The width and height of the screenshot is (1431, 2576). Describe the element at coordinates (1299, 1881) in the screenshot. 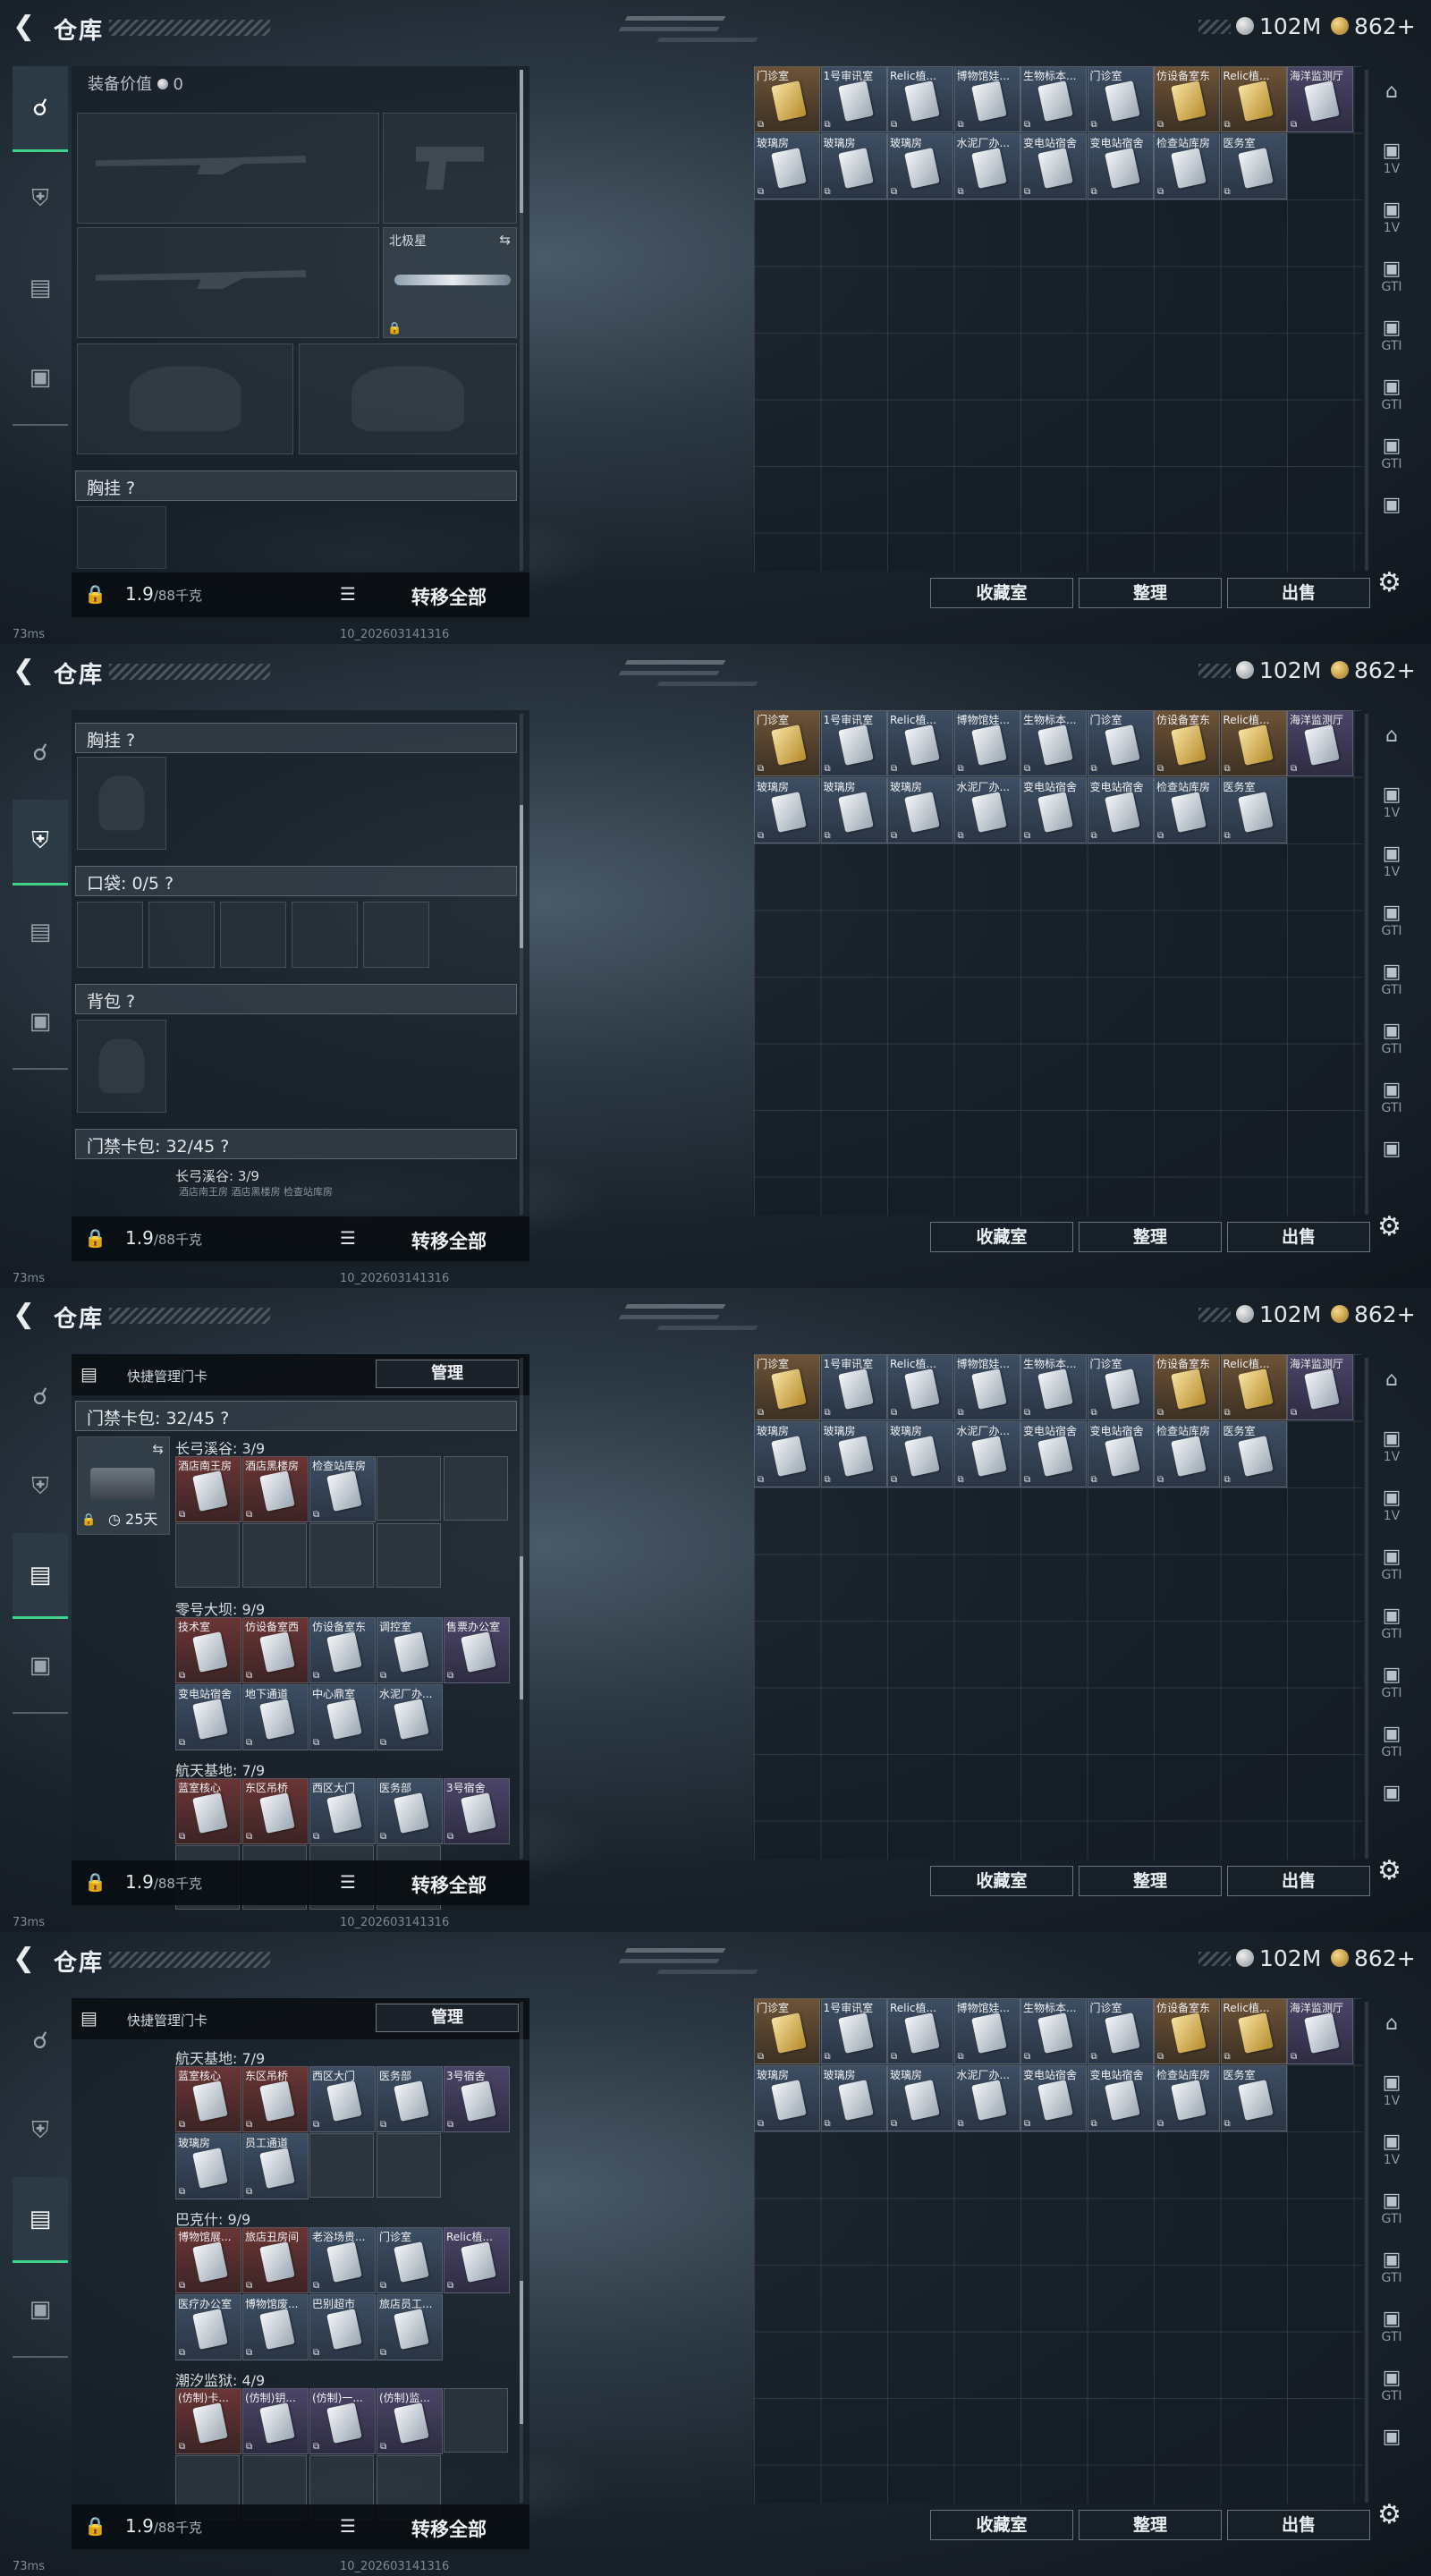

I see `sell-button: 出售` at that location.